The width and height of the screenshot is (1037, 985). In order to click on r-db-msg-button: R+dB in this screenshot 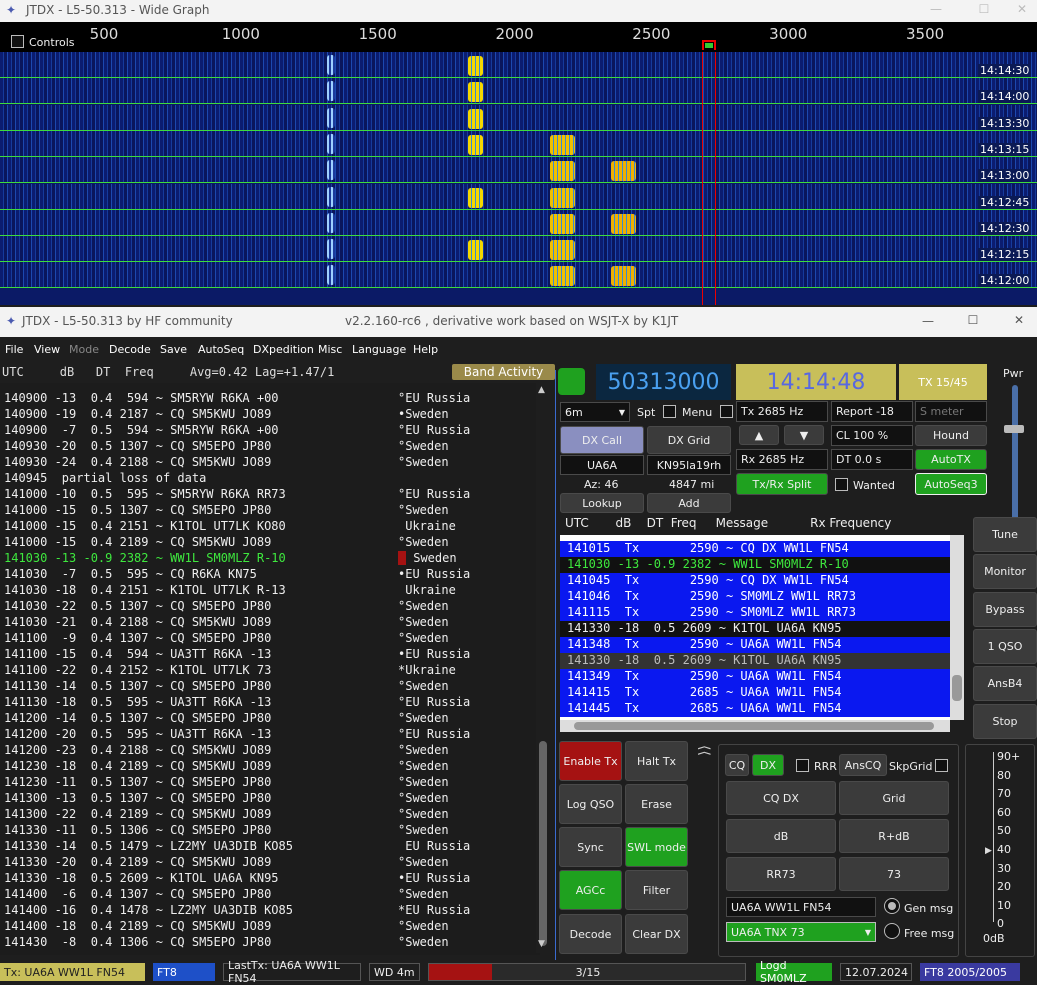, I will do `click(894, 836)`.